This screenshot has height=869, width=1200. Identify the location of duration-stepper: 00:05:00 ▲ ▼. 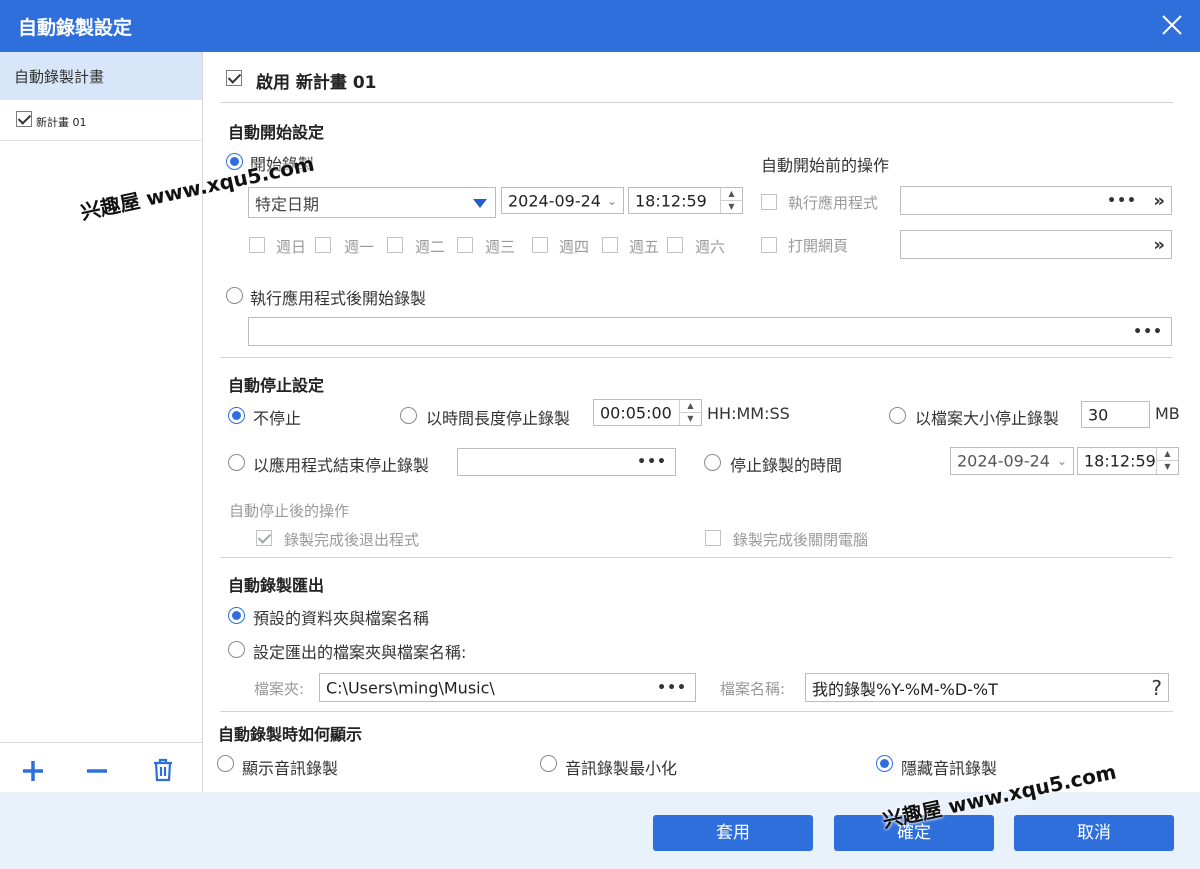
(647, 412).